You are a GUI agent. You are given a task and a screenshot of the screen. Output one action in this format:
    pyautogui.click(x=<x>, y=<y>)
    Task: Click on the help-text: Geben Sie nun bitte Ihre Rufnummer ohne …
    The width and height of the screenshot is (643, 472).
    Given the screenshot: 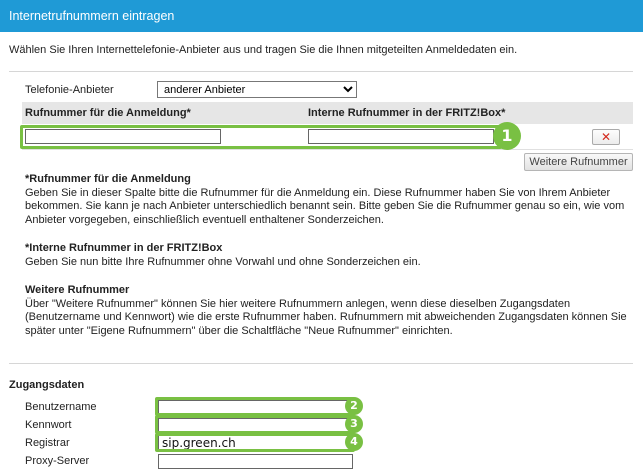 What is the action you would take?
    pyautogui.click(x=223, y=261)
    